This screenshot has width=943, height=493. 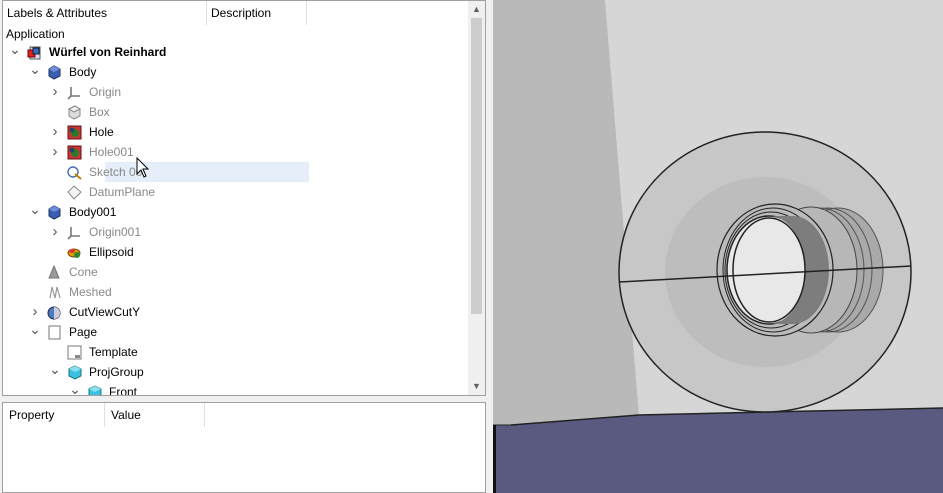 What do you see at coordinates (90, 292) in the screenshot?
I see `tree-item-label: Meshed` at bounding box center [90, 292].